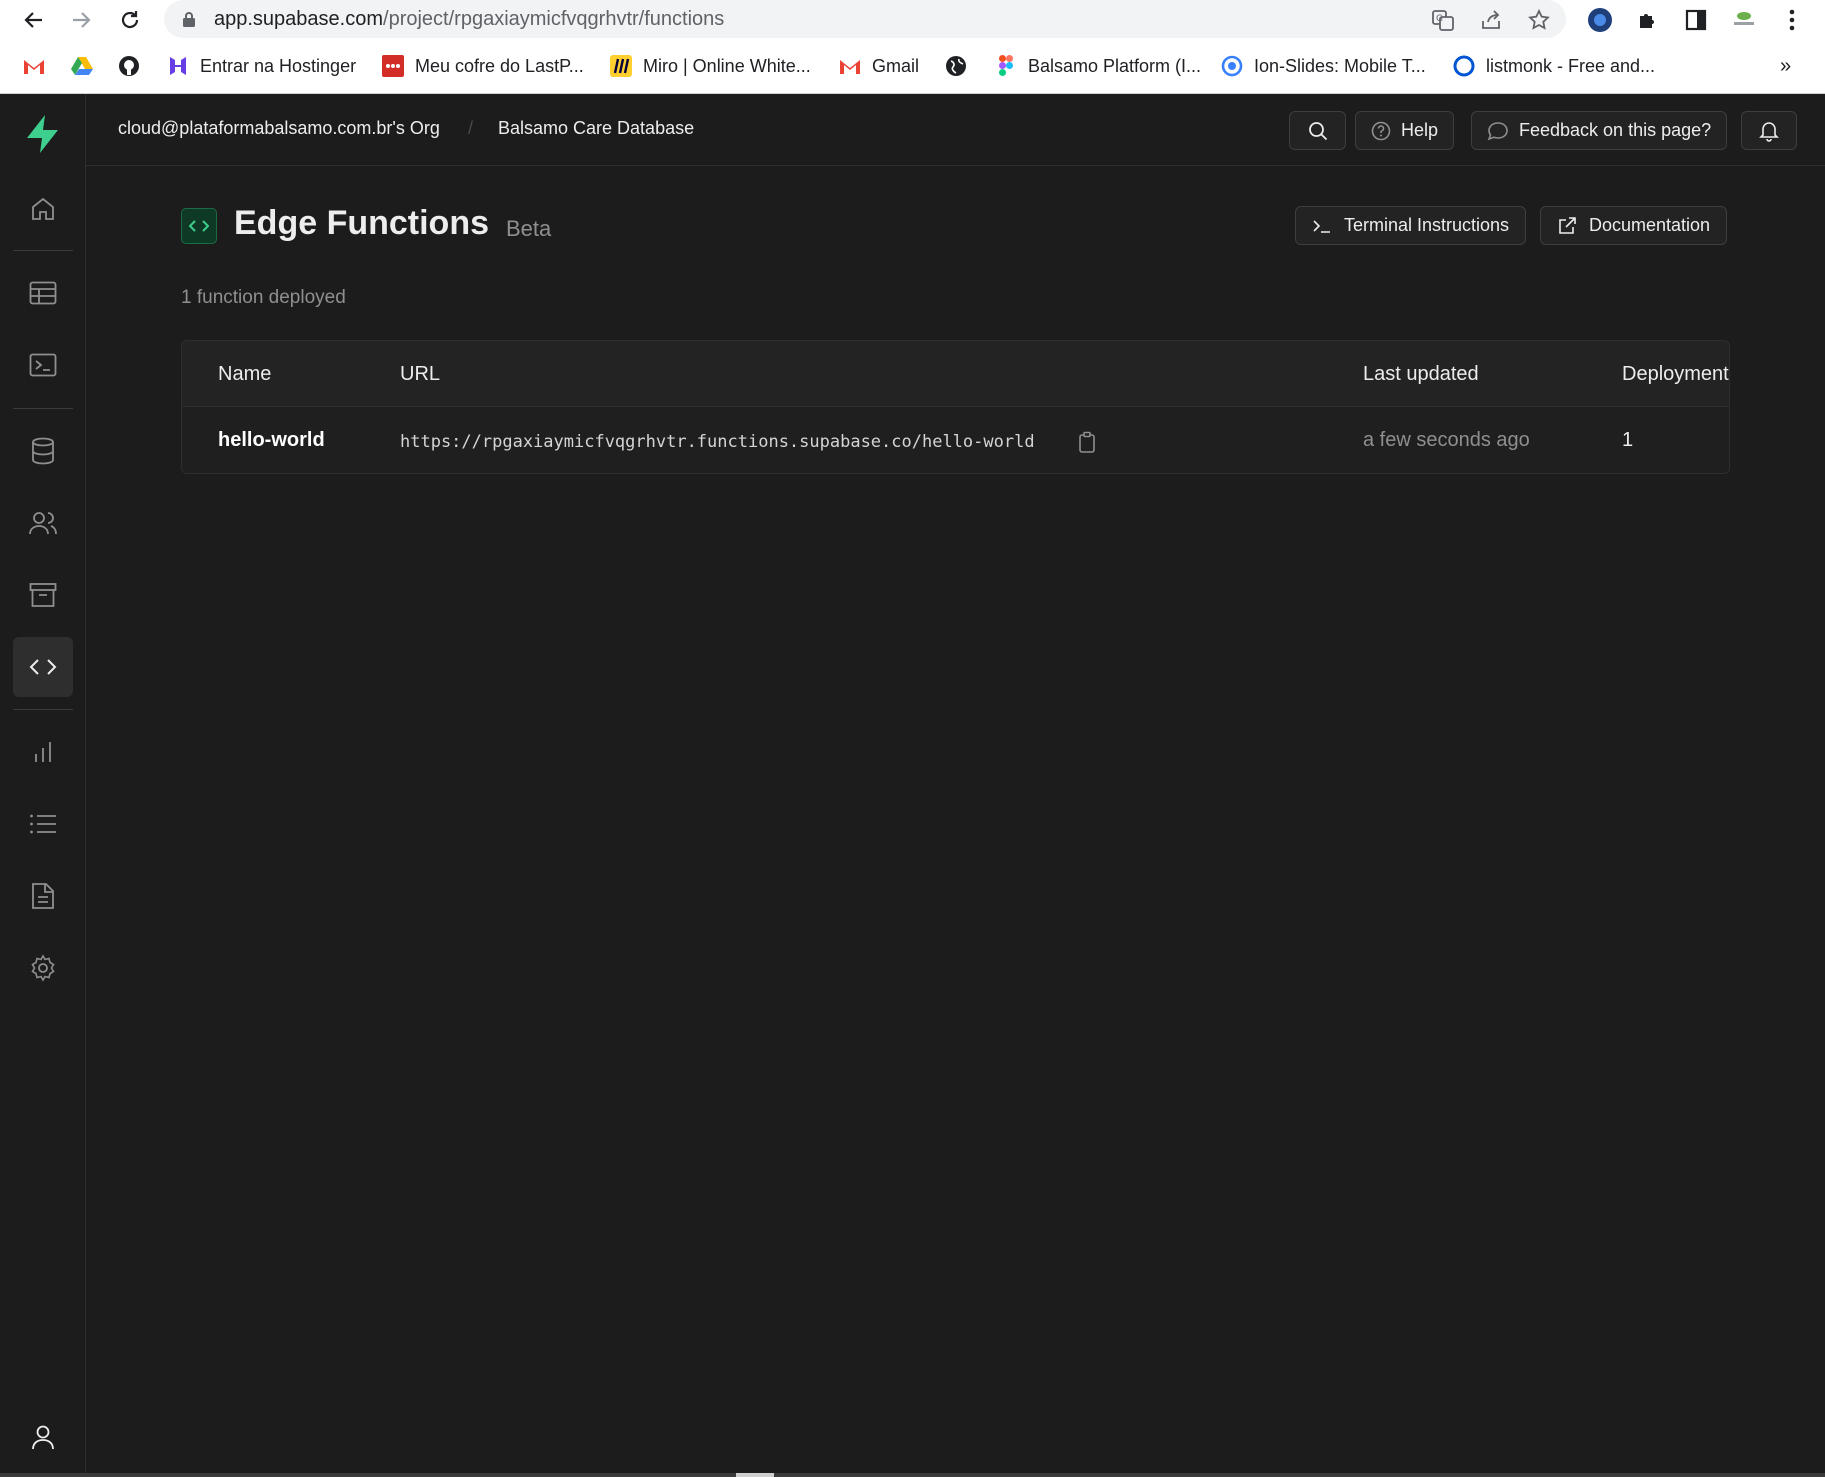 The width and height of the screenshot is (1825, 1477). I want to click on bookmark-gmail-2: Gmail, so click(878, 66).